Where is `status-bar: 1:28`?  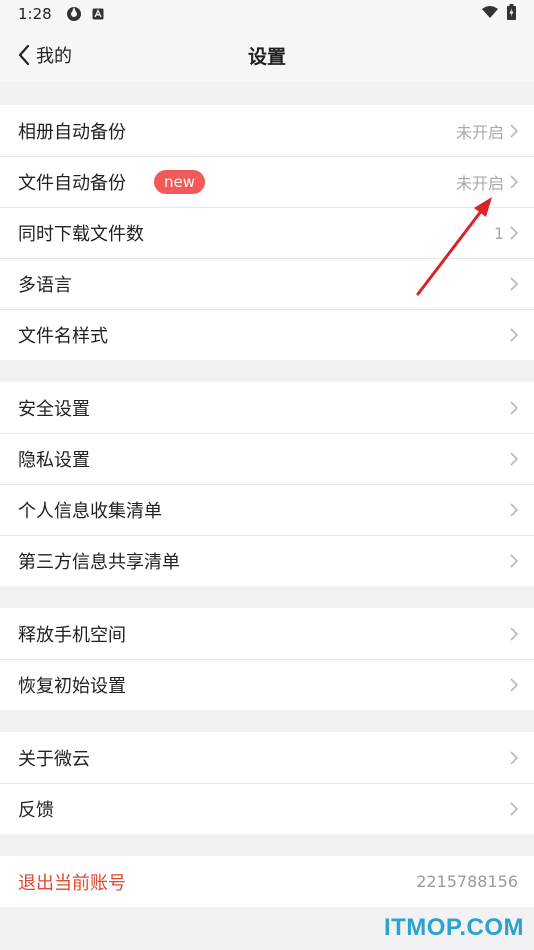 status-bar: 1:28 is located at coordinates (267, 14).